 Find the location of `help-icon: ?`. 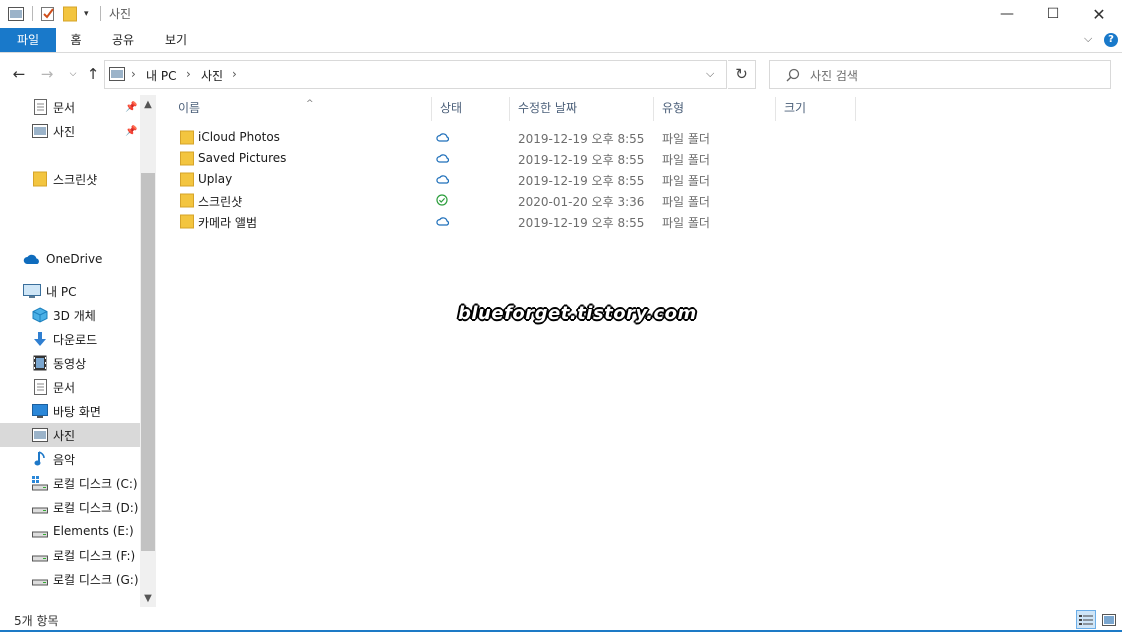

help-icon: ? is located at coordinates (1111, 40).